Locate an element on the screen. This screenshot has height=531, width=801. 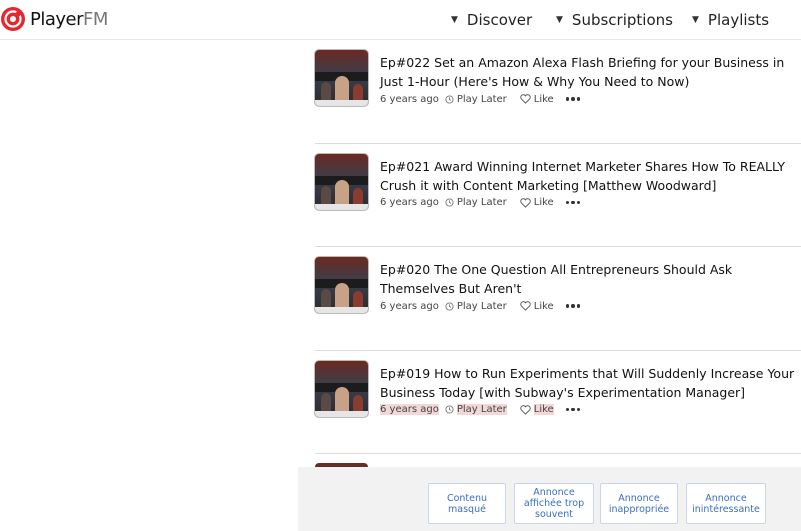
nav-subscriptions: ▼ Subscriptions is located at coordinates (614, 19).